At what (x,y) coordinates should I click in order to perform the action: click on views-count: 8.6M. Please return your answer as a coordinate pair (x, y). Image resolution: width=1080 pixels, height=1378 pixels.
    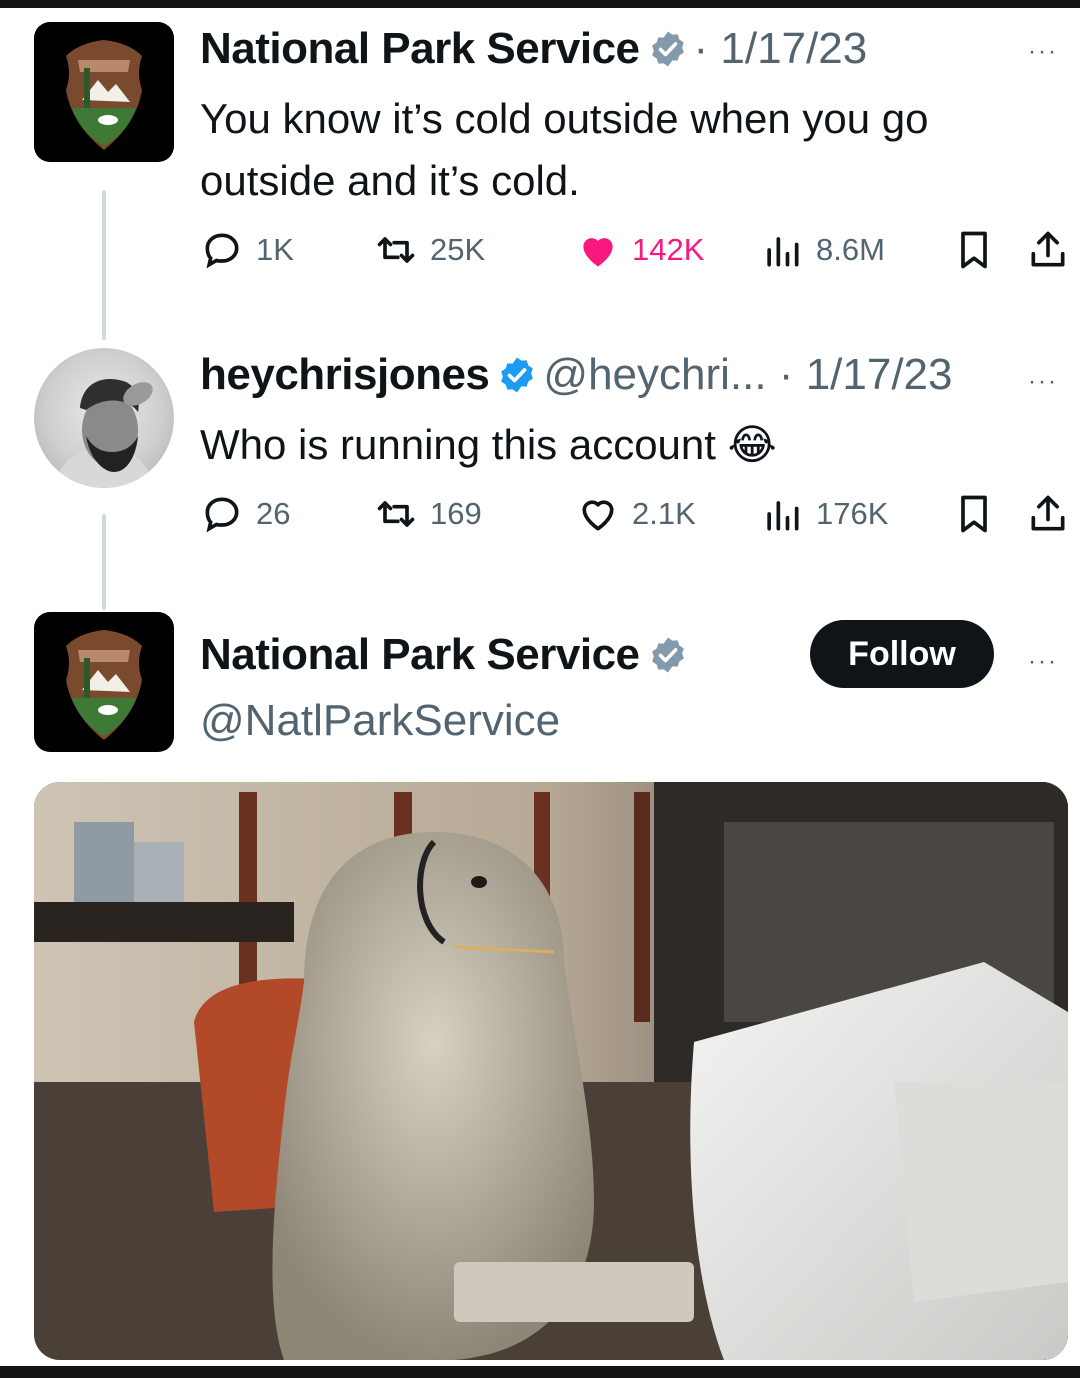
    Looking at the image, I should click on (850, 249).